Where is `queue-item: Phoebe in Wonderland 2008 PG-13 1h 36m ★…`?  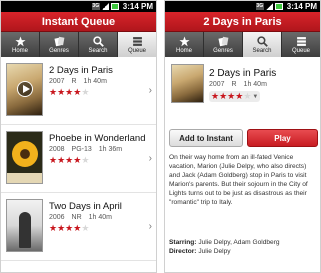 queue-item: Phoebe in Wonderland 2008 PG-13 1h 36m ★… is located at coordinates (78, 159).